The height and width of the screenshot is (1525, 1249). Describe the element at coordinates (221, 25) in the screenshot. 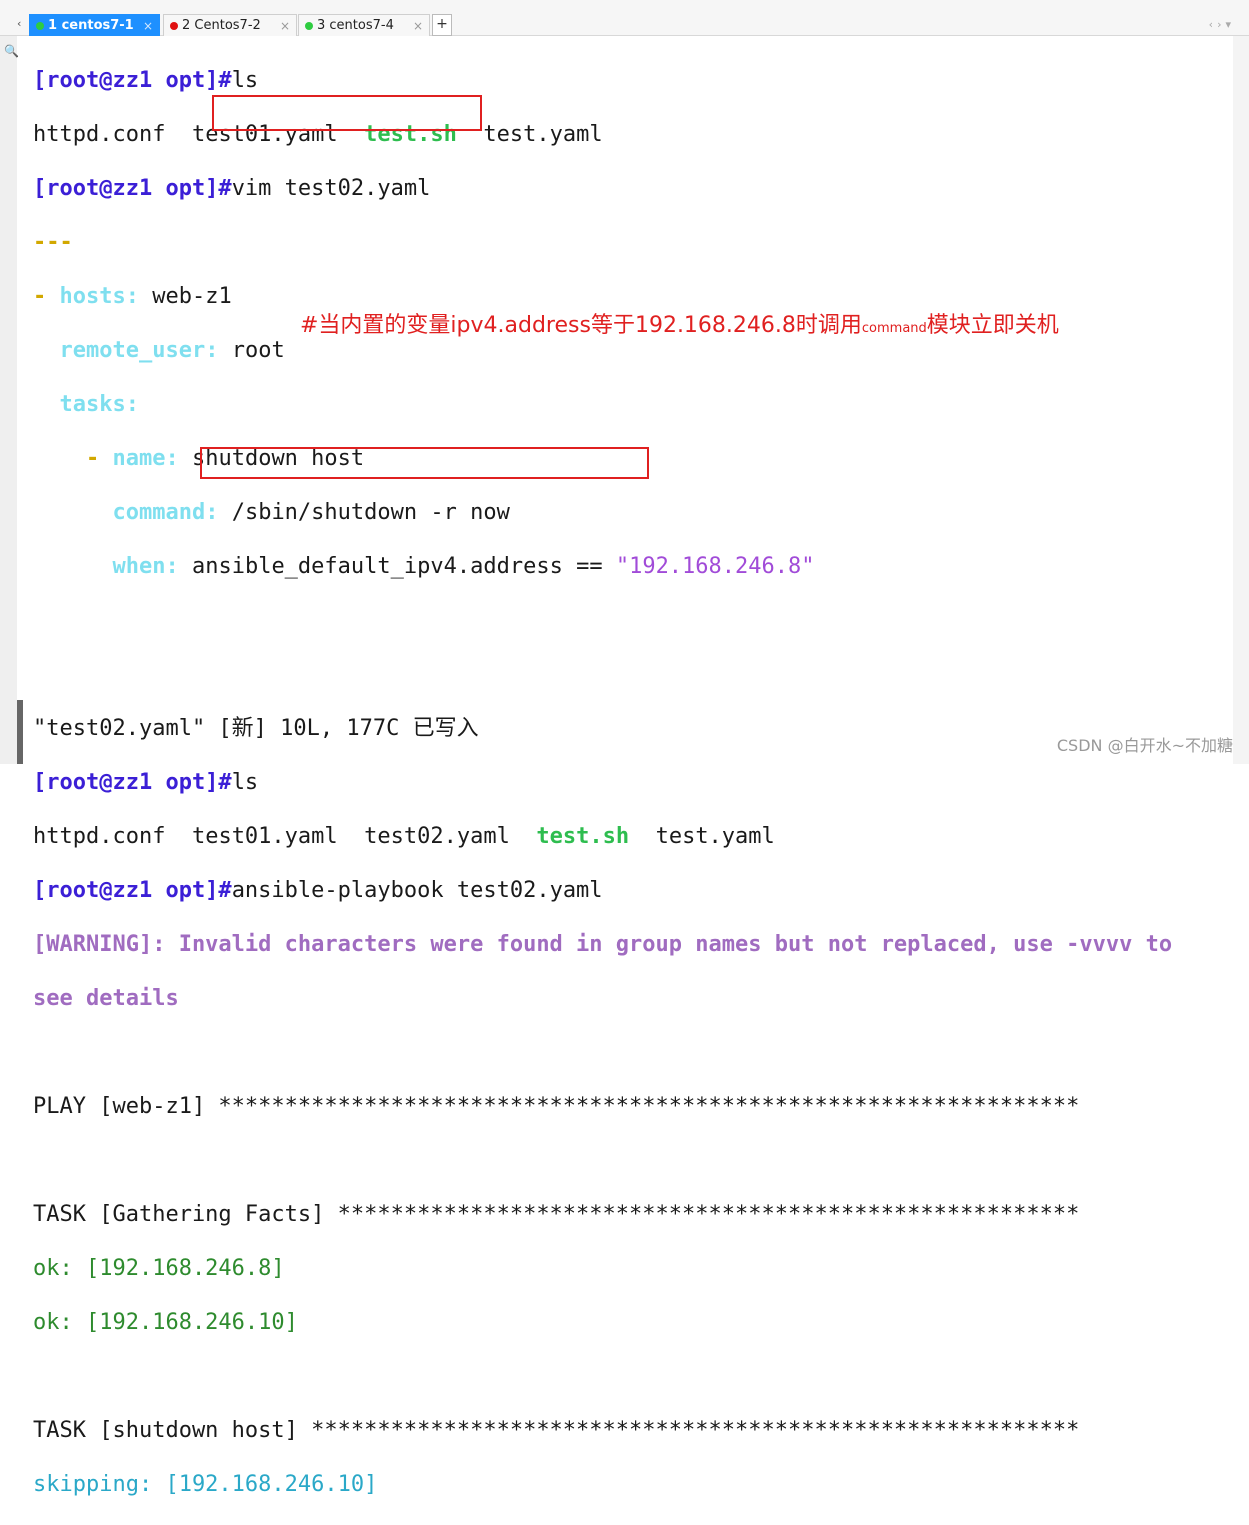

I see `tab-label: 2 Centos7-2` at that location.